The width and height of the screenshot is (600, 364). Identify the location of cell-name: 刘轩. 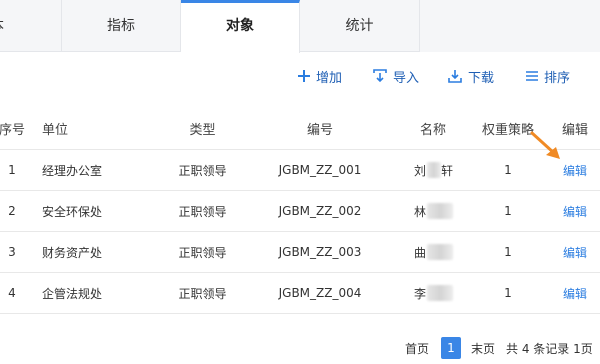
(430, 170).